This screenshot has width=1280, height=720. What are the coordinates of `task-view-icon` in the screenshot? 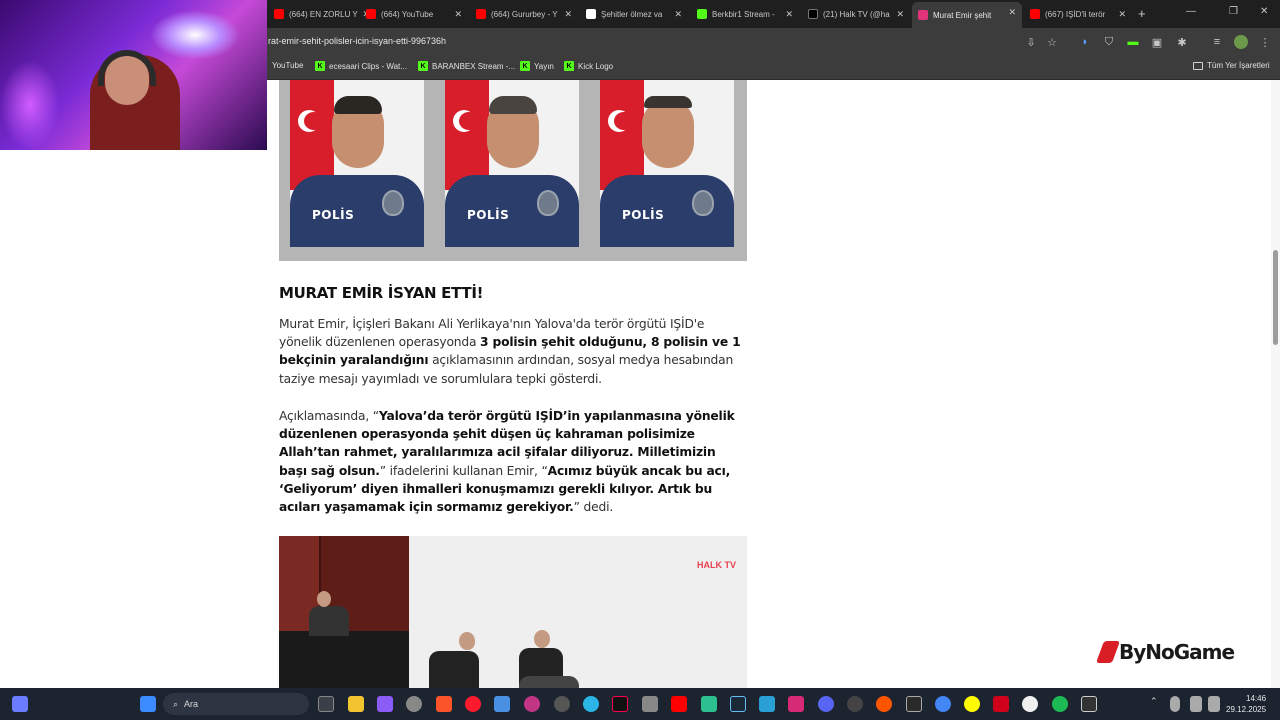 It's located at (326, 704).